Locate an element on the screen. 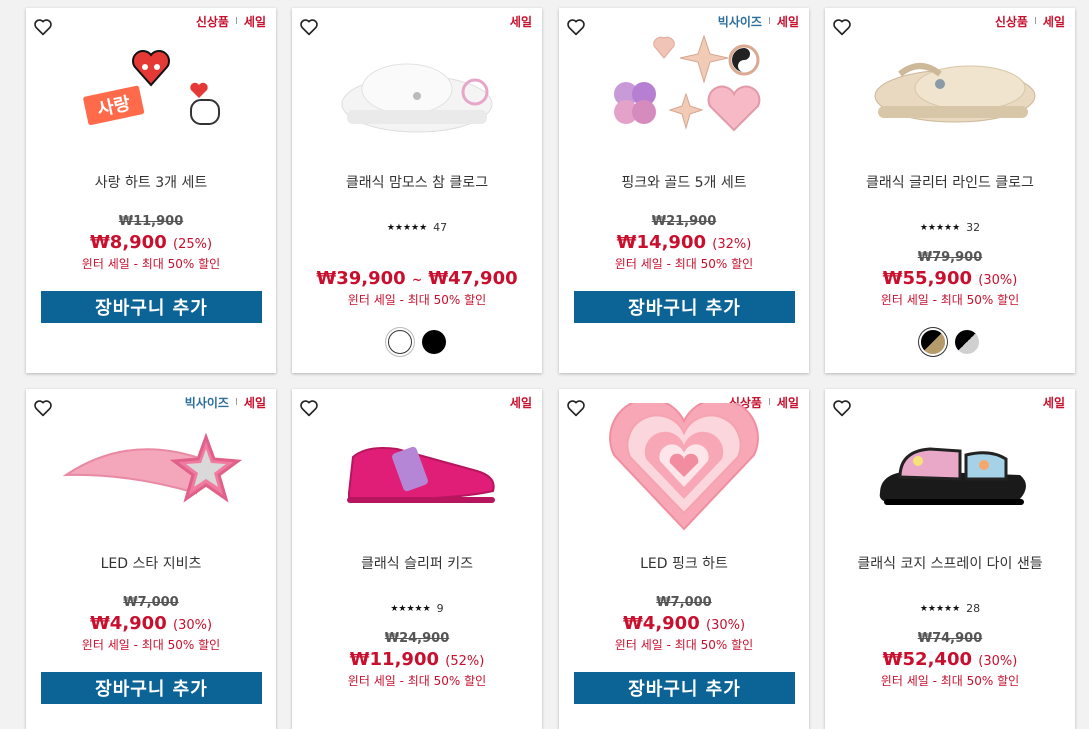 The height and width of the screenshot is (729, 1089). sale-price: ₩55,900 (30%) is located at coordinates (950, 278).